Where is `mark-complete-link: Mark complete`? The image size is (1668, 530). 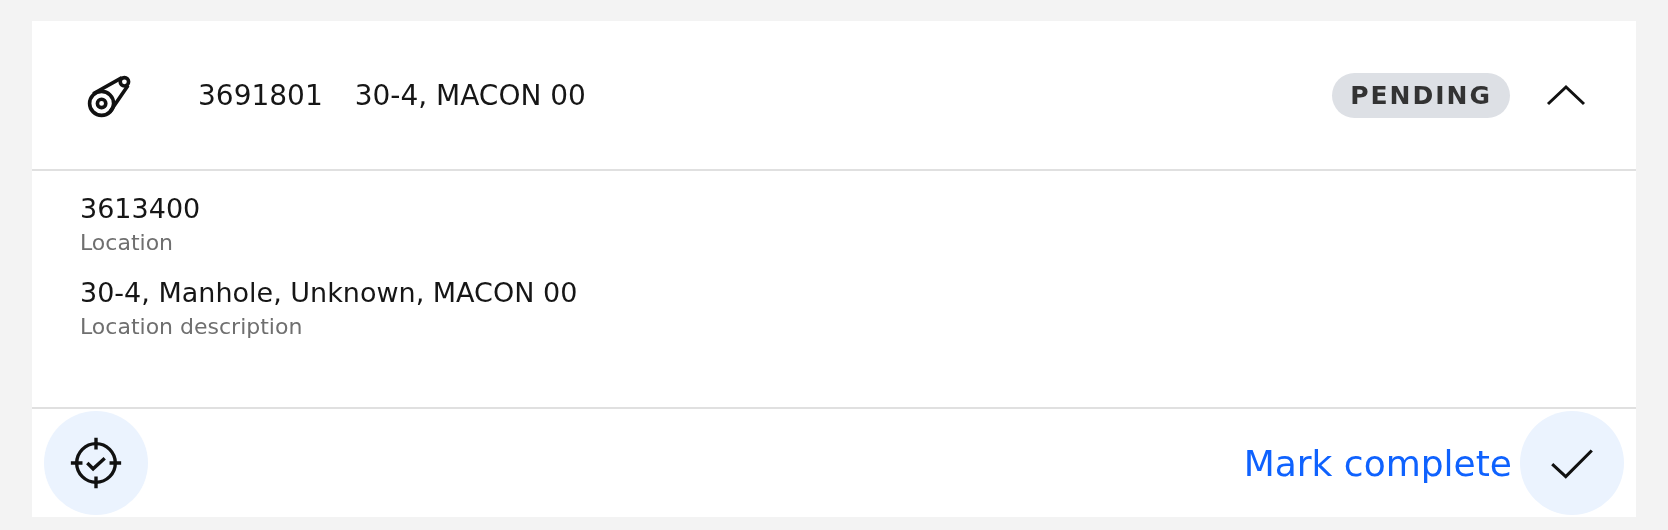
mark-complete-link: Mark complete is located at coordinates (1377, 463).